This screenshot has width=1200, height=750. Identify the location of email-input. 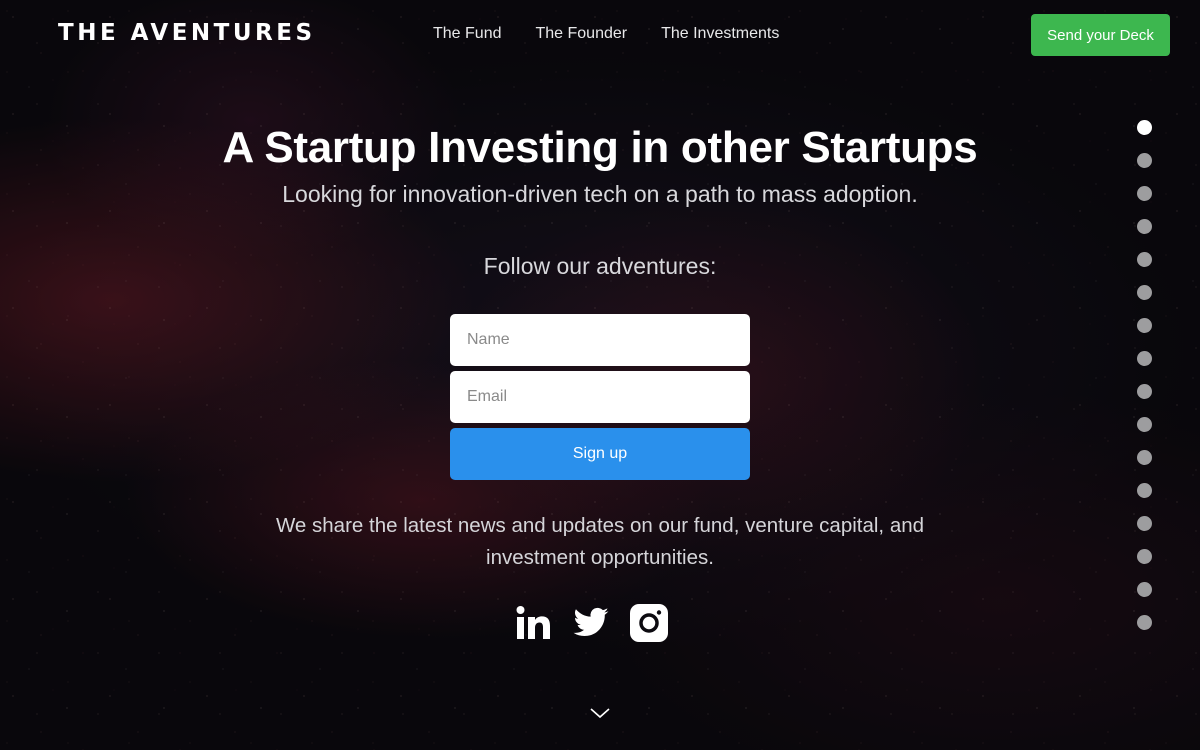
(600, 397).